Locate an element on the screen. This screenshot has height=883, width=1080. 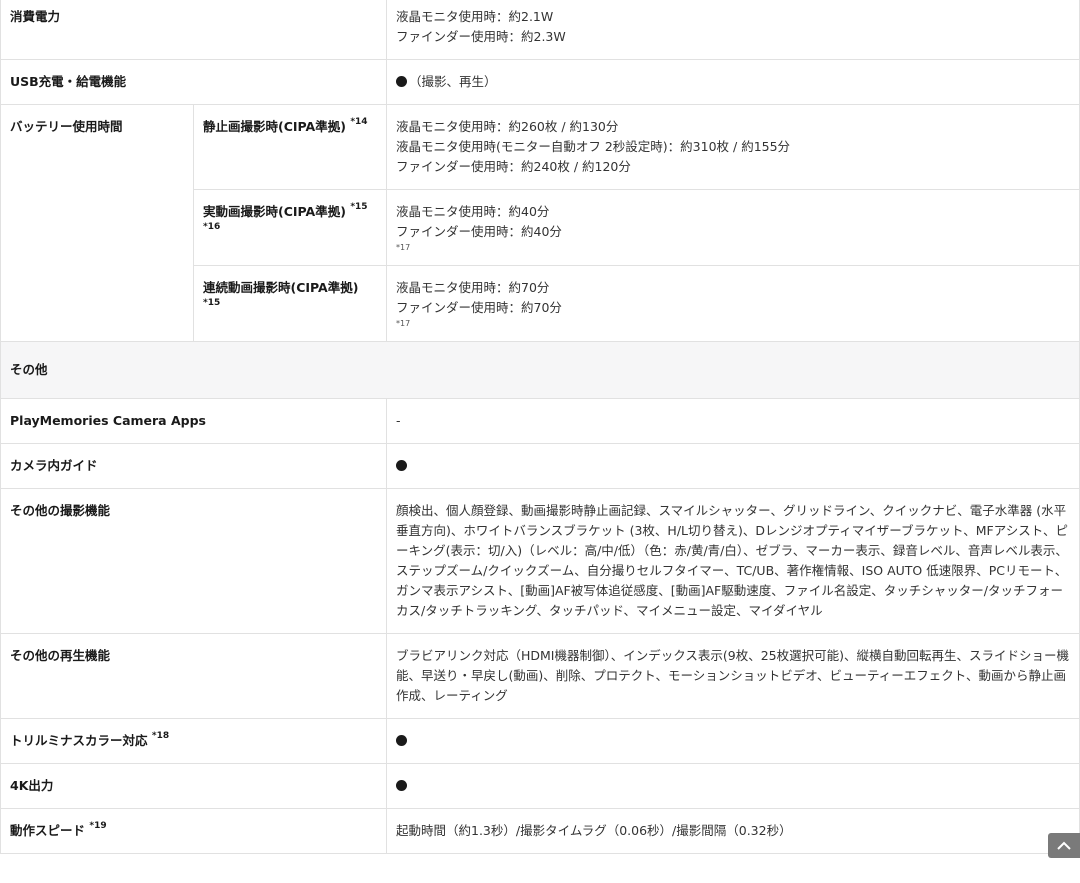
spec-value: 液晶モニタ使用時：約2.1W ファインダー使用時：約2.3W is located at coordinates (733, 30).